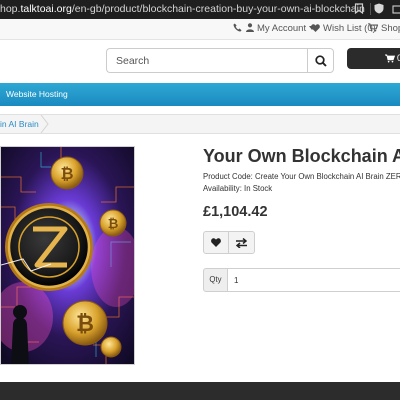  Describe the element at coordinates (200, 29) in the screenshot. I see `top-nav: My Account Wish List (0) Shopp` at that location.